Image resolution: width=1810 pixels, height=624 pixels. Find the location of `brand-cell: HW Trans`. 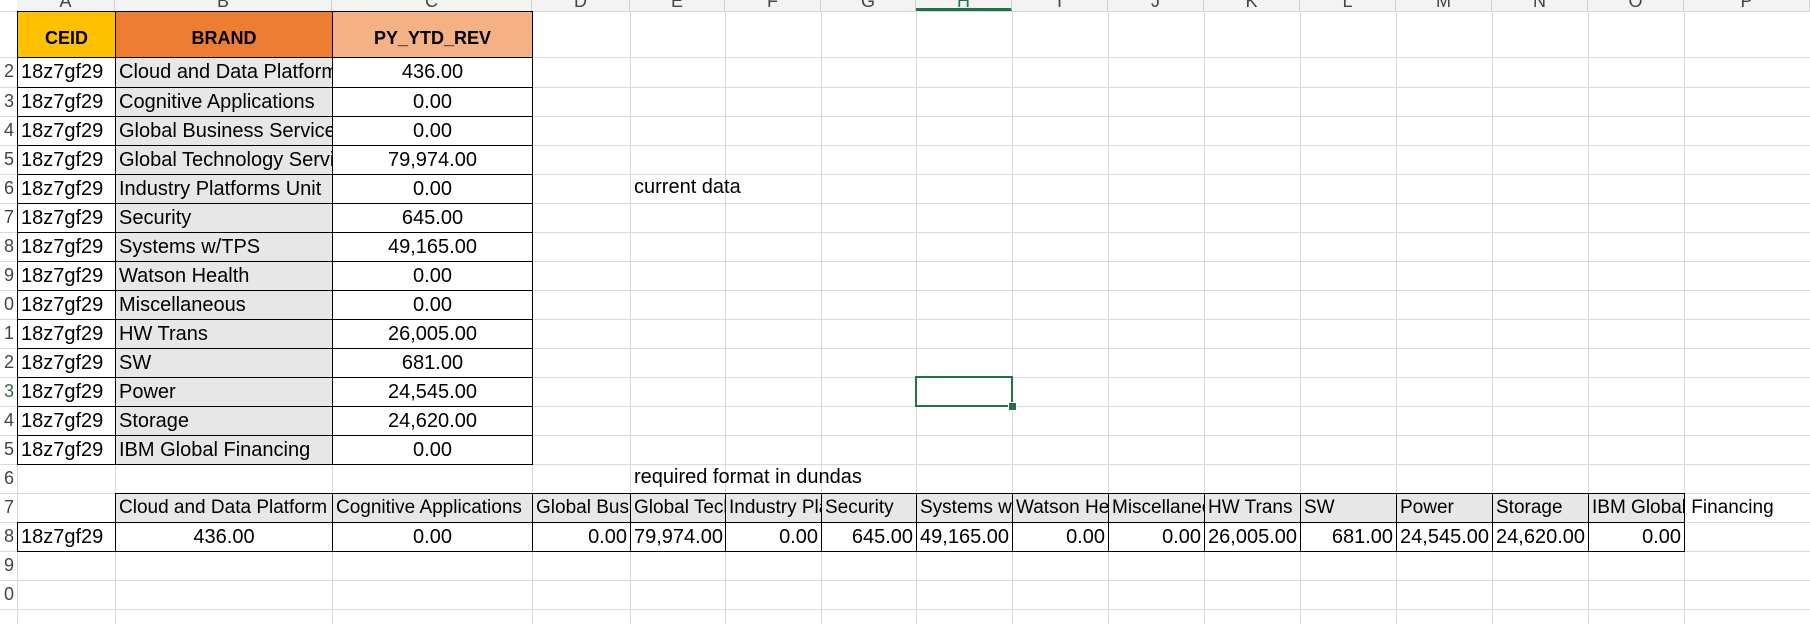

brand-cell: HW Trans is located at coordinates (224, 334).